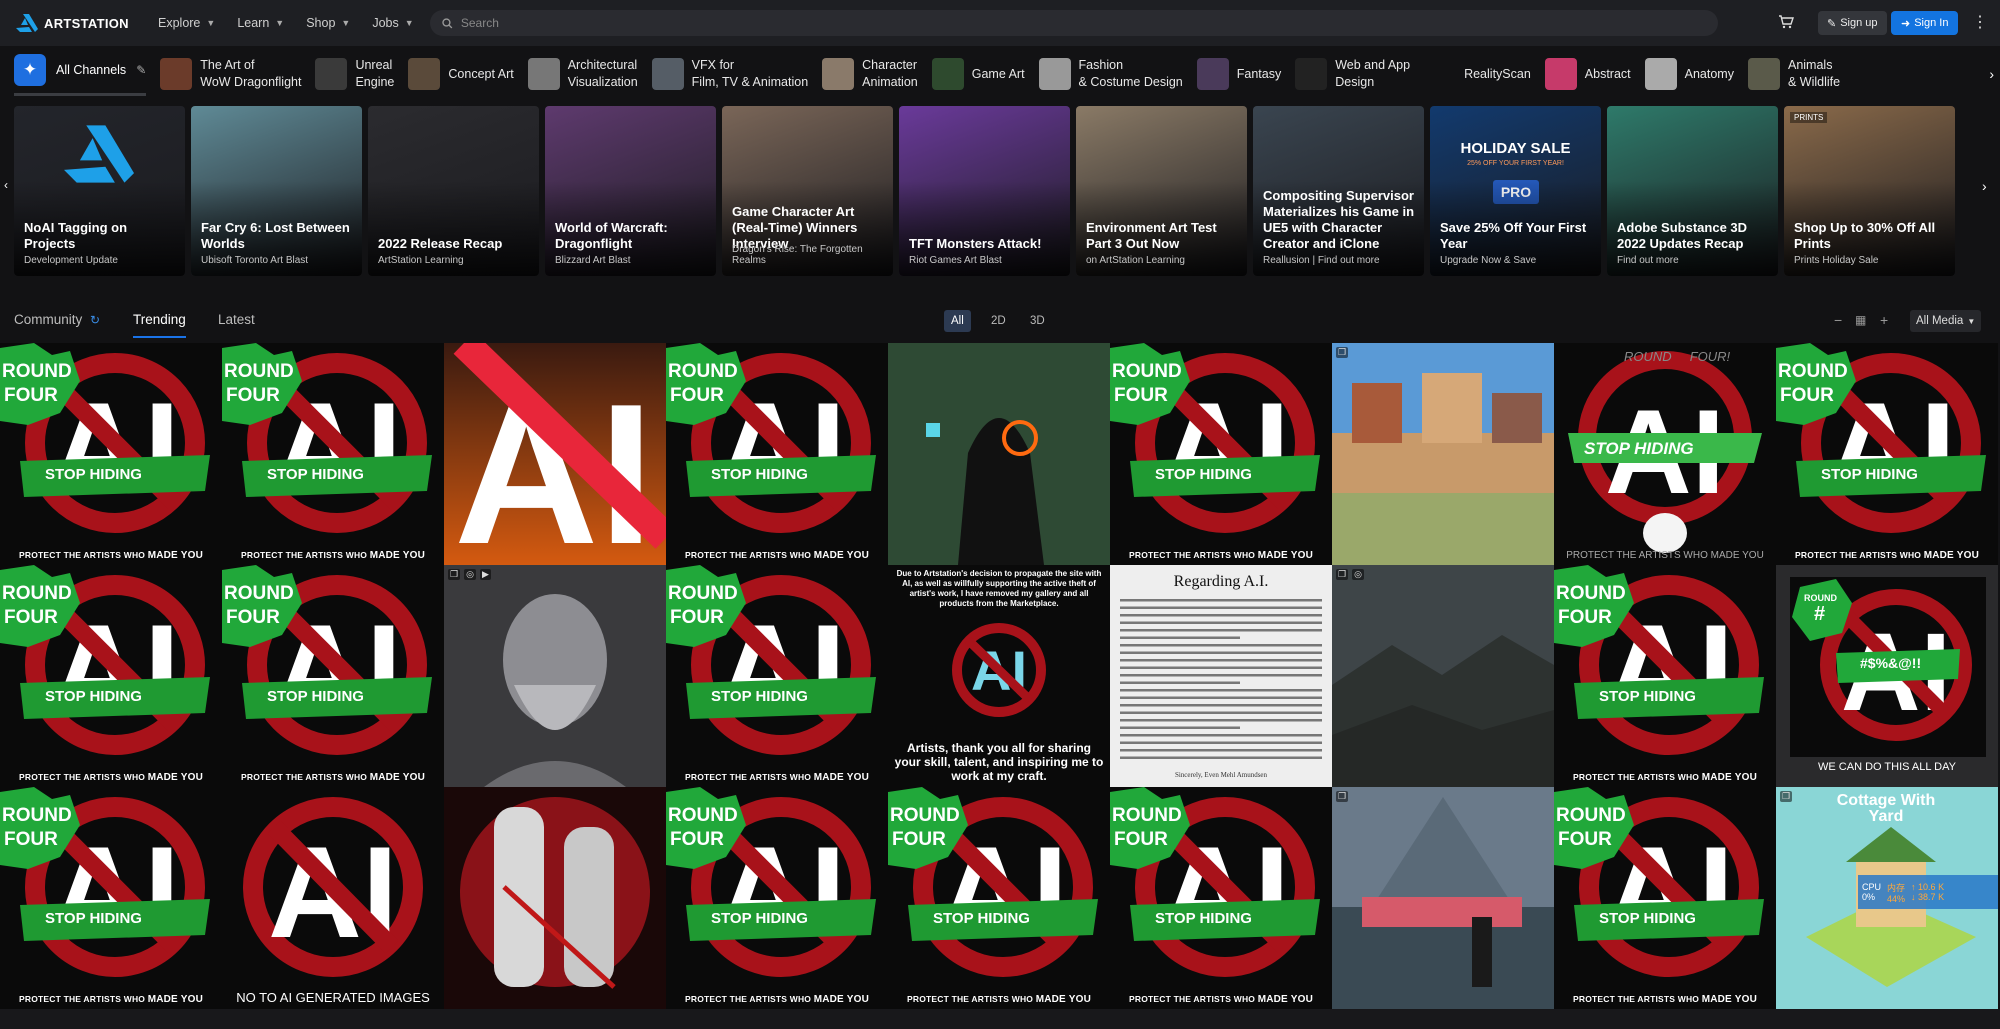 The height and width of the screenshot is (1029, 2000). Describe the element at coordinates (354, 74) in the screenshot. I see `channel-item: Unreal Engine` at that location.